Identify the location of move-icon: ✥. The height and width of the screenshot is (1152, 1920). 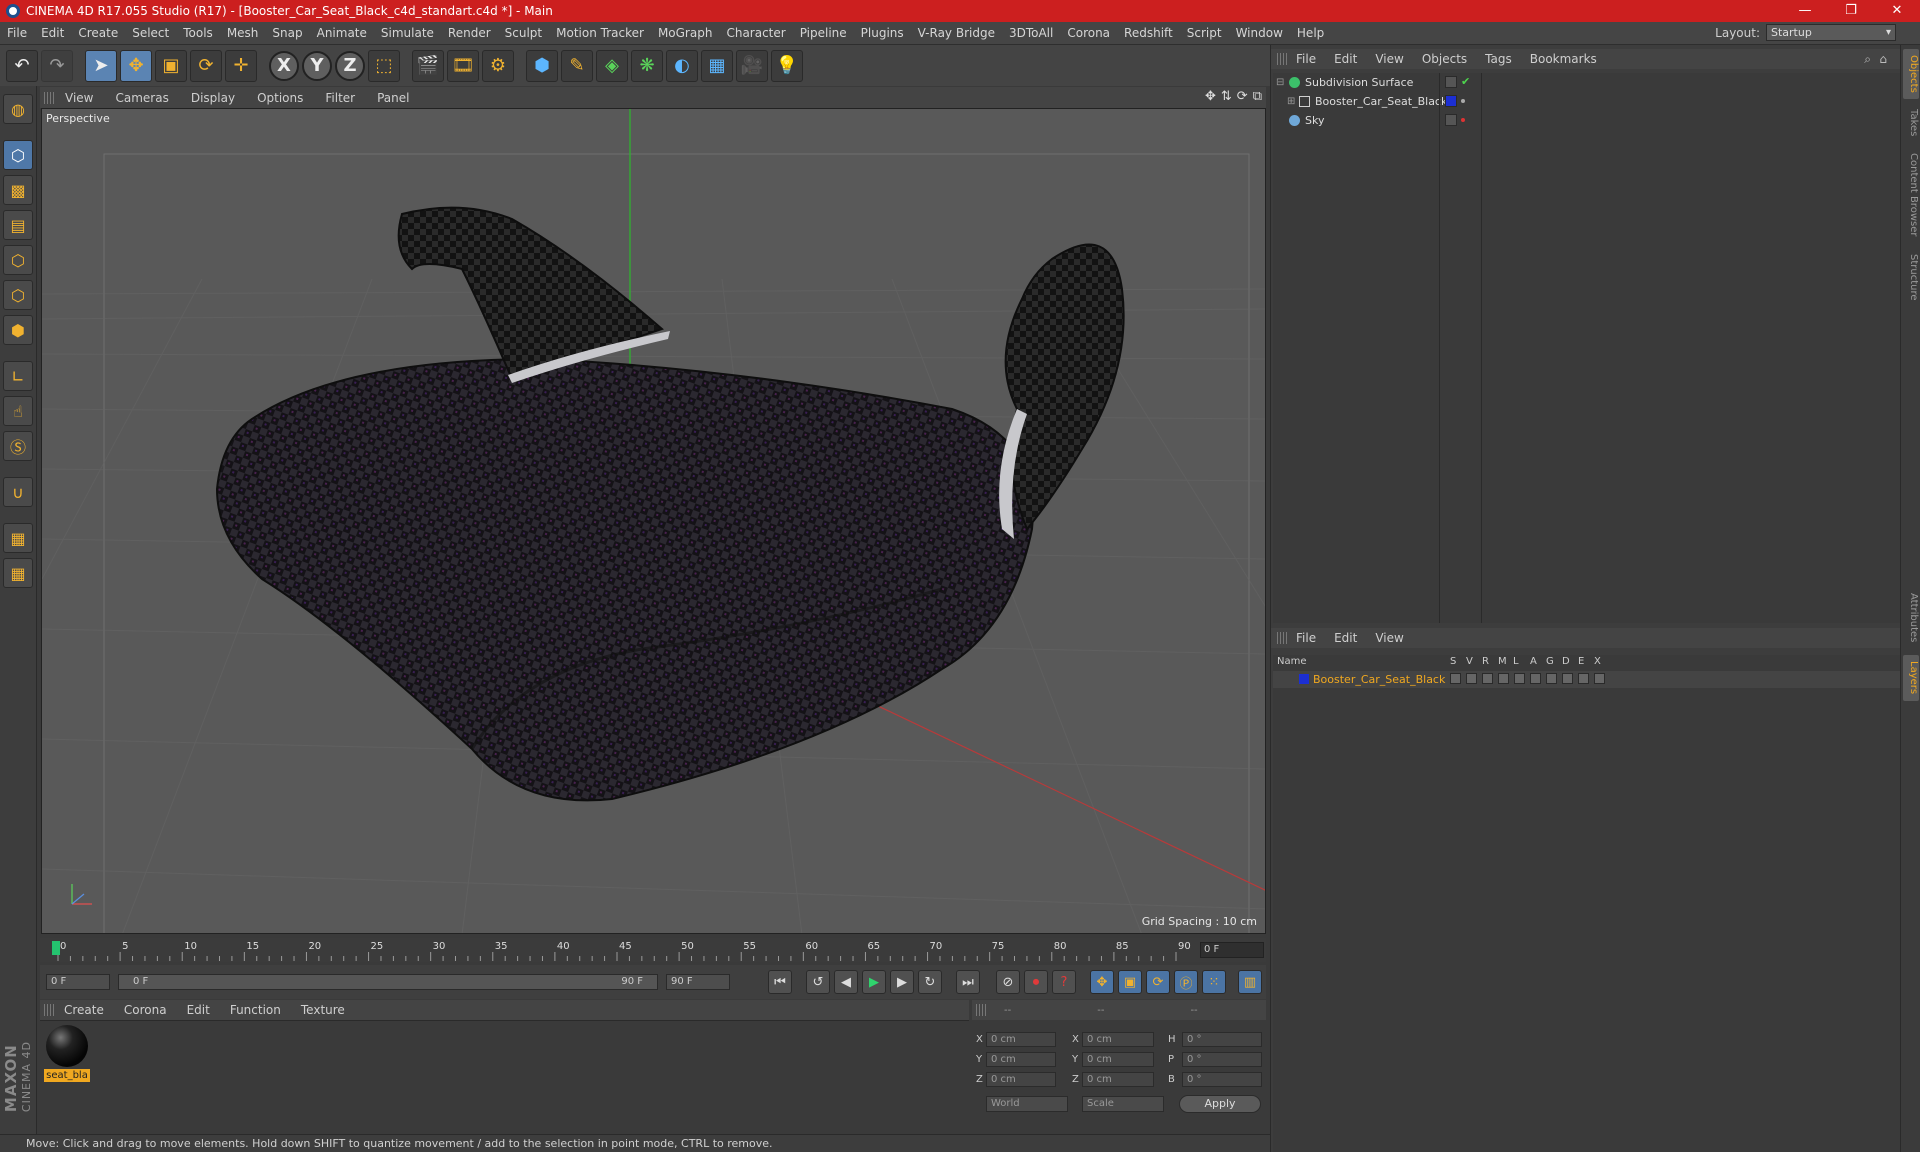
(136, 65).